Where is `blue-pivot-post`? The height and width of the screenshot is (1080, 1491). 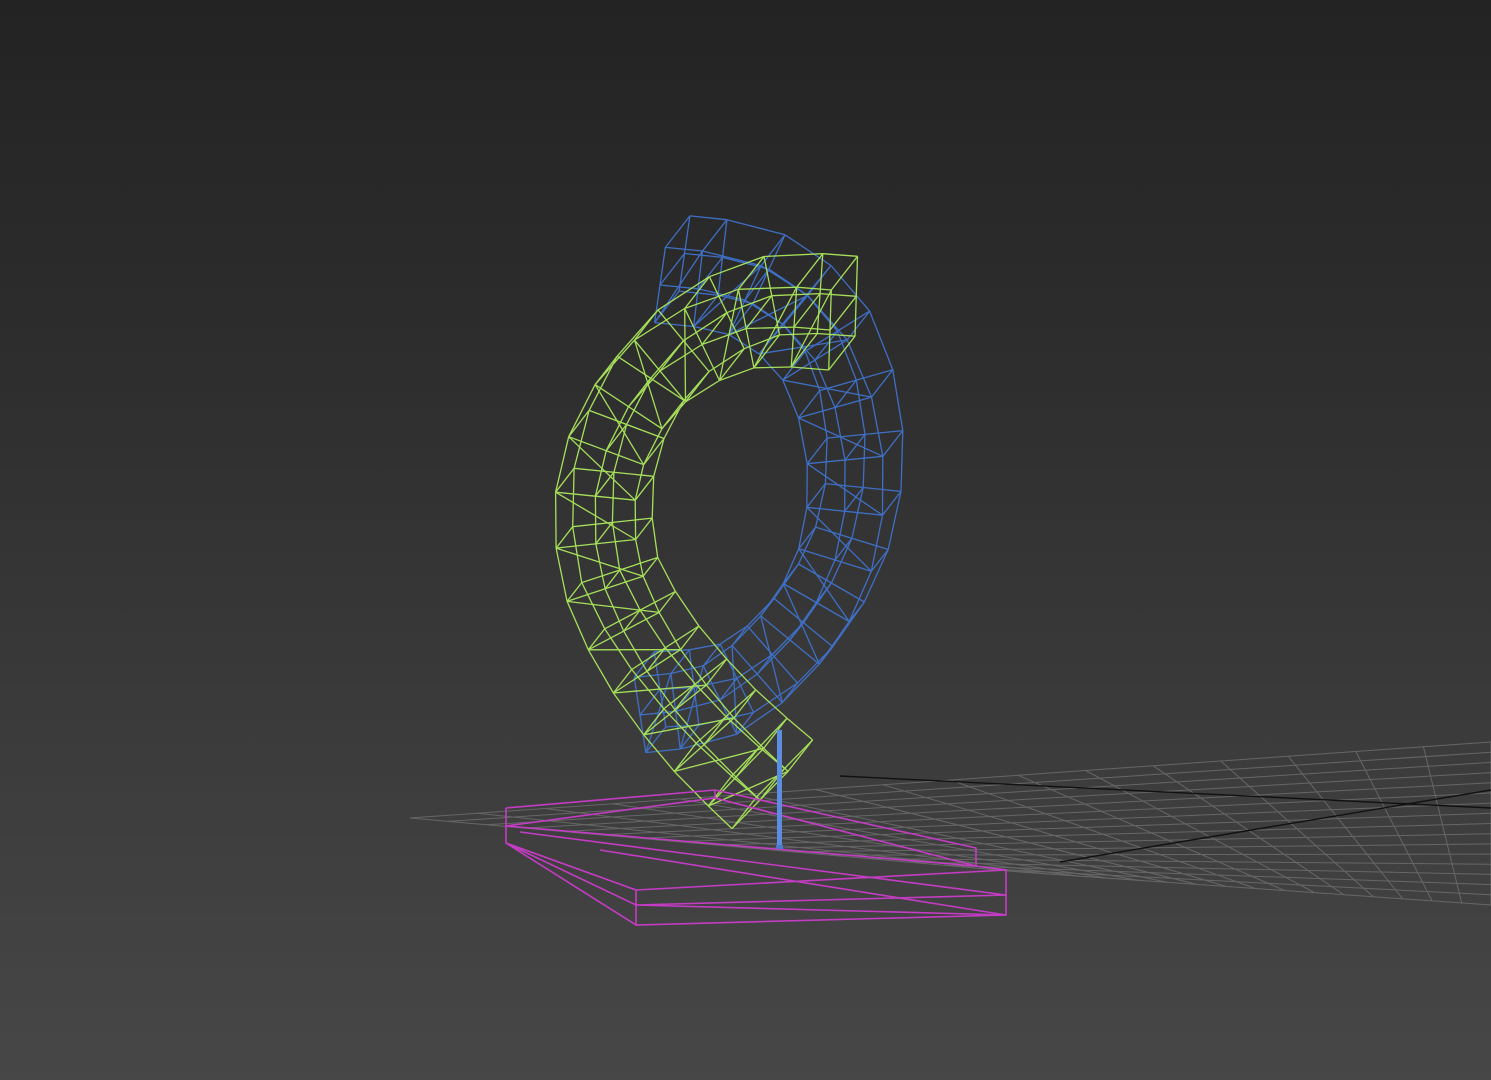 blue-pivot-post is located at coordinates (779, 789).